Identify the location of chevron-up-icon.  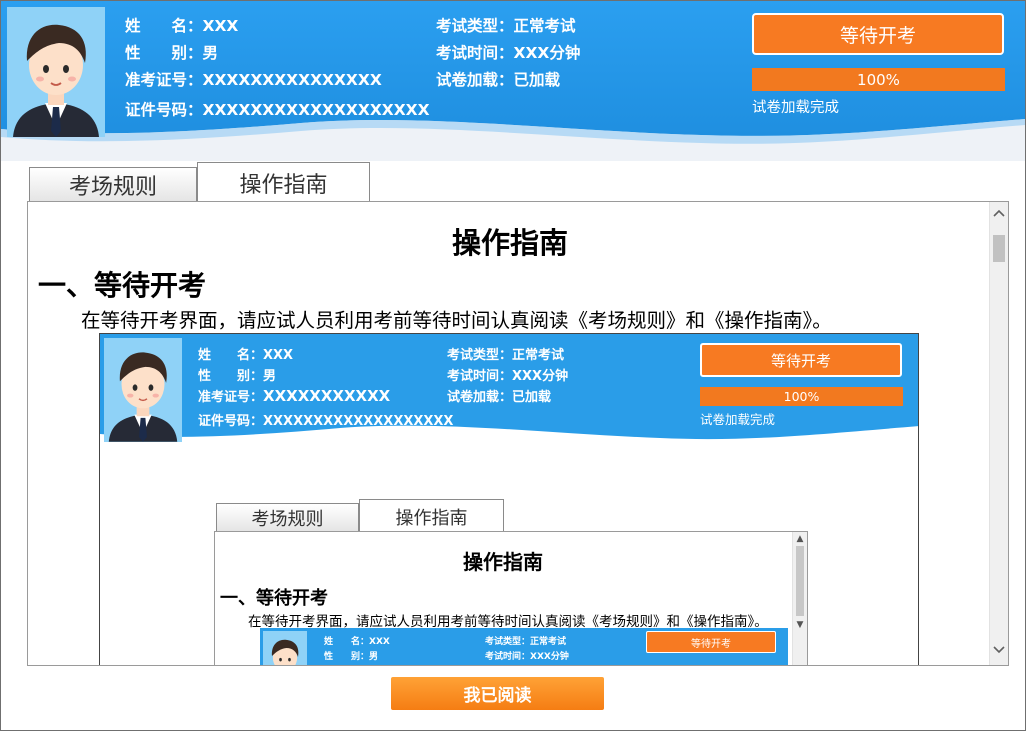
(999, 213).